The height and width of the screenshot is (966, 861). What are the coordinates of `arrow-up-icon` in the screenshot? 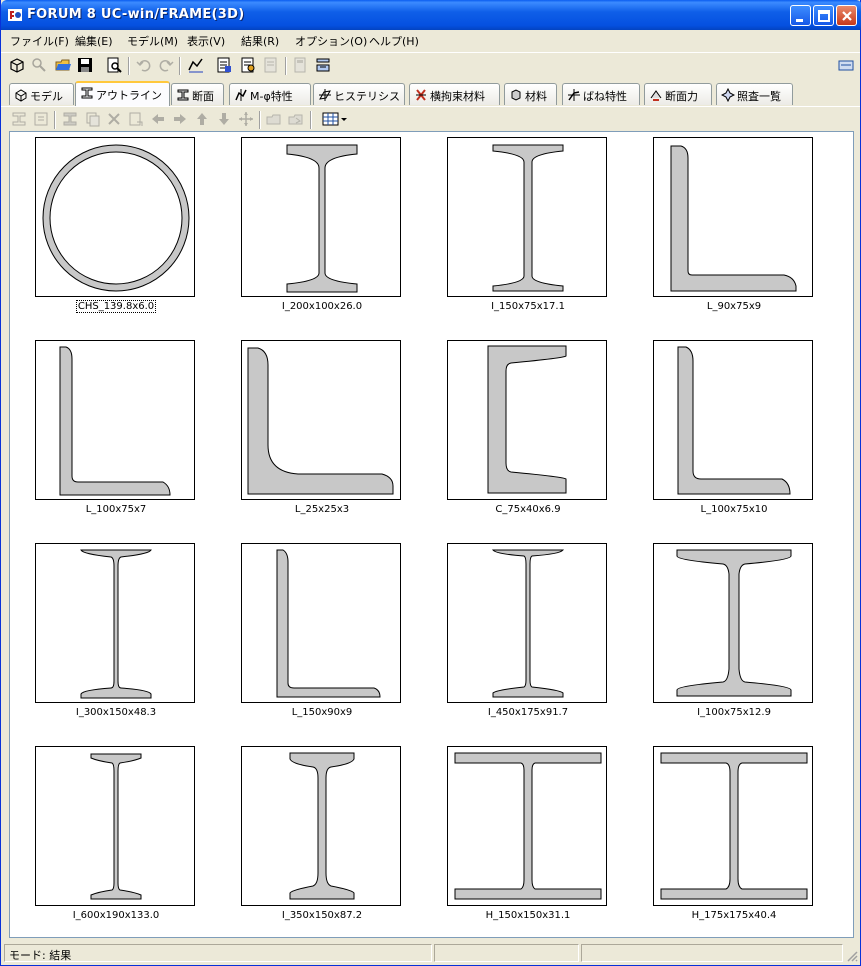 It's located at (202, 119).